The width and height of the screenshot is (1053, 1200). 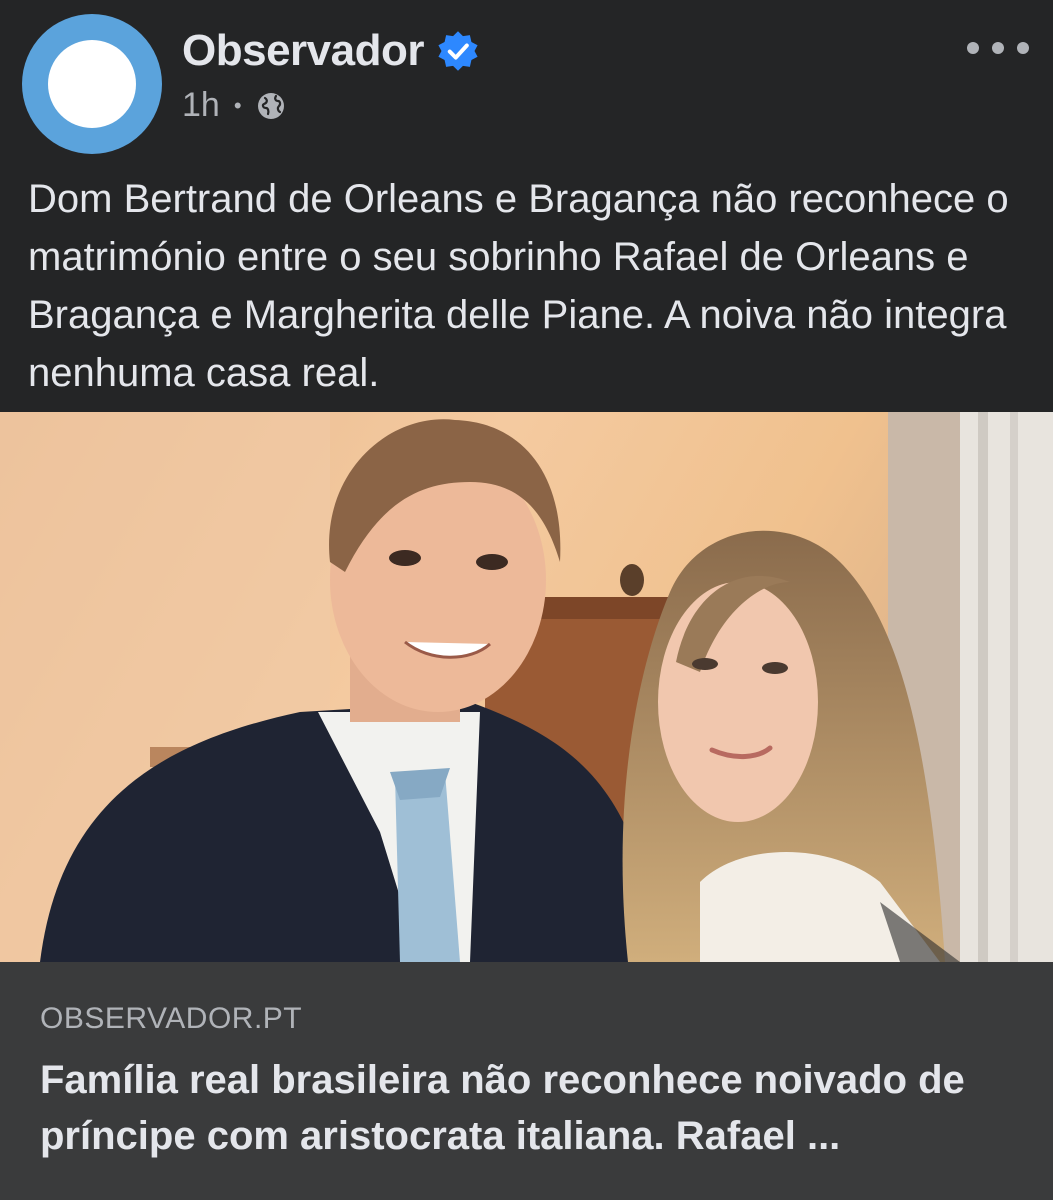 What do you see at coordinates (526, 80) in the screenshot?
I see `post-header: Observador 1h •` at bounding box center [526, 80].